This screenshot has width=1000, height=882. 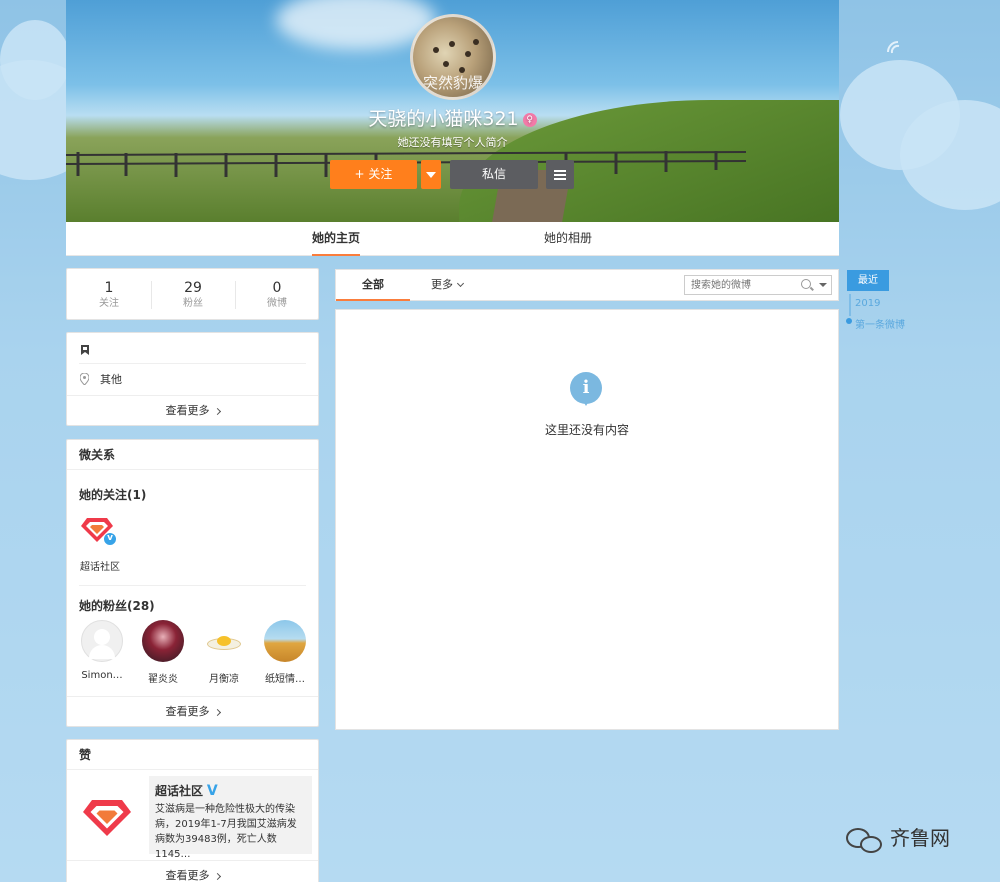 What do you see at coordinates (277, 303) in the screenshot?
I see `stat-label: 微博` at bounding box center [277, 303].